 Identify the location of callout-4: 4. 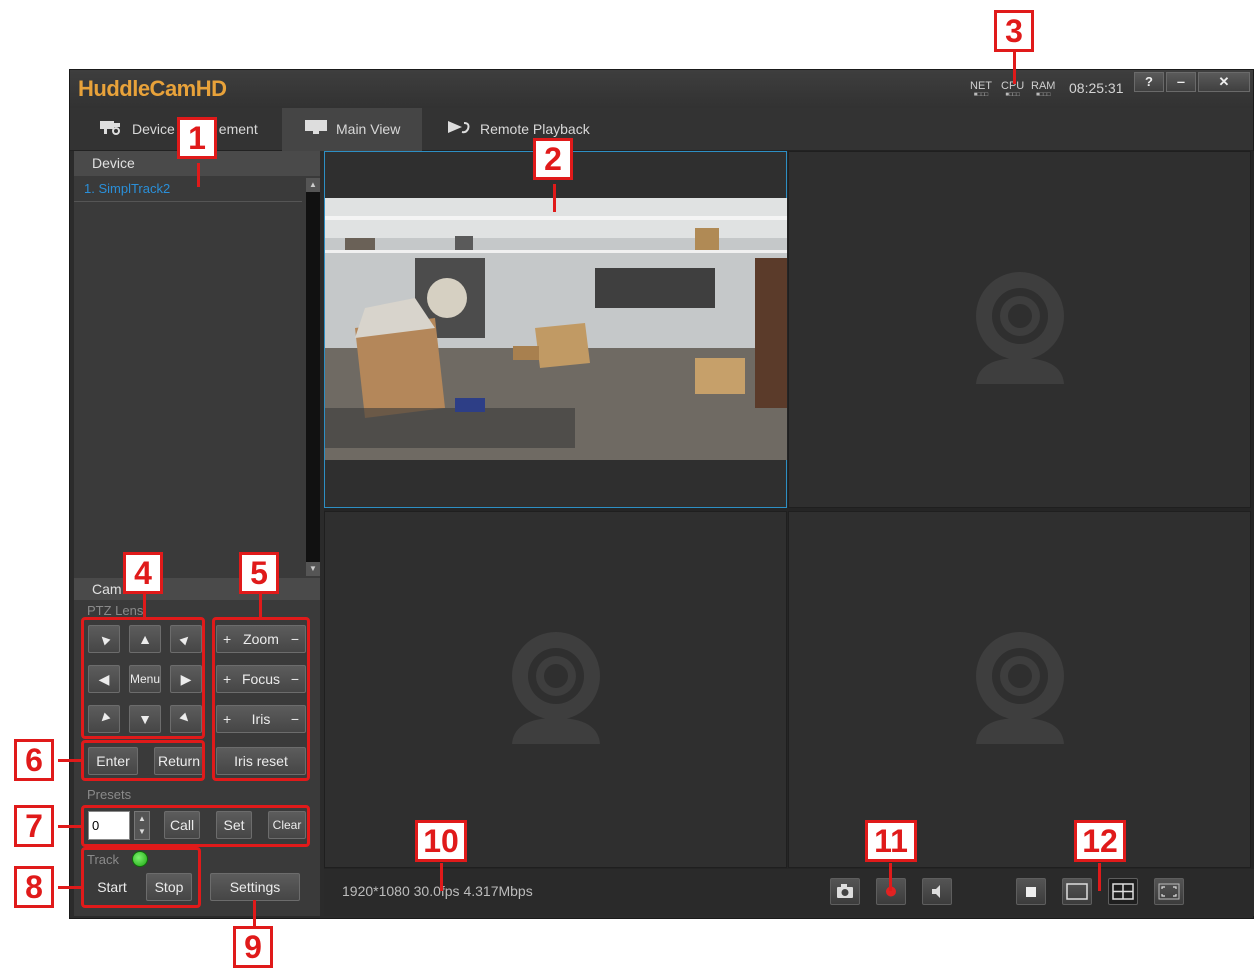
(143, 573).